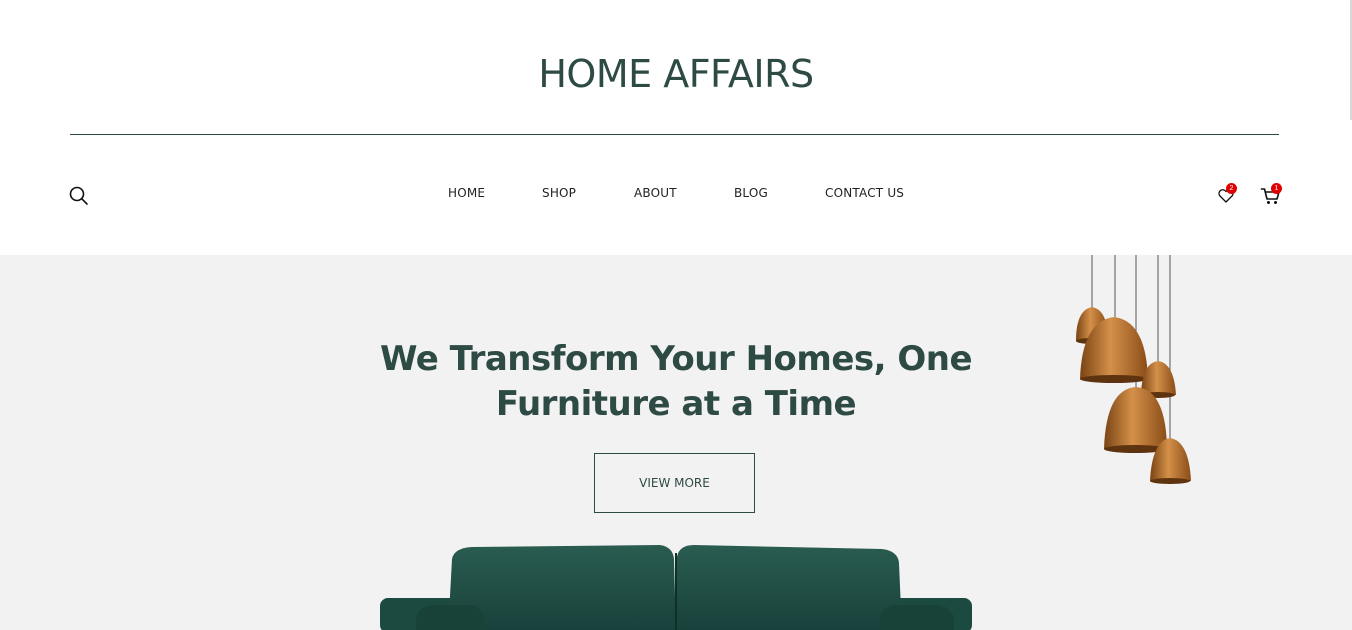  Describe the element at coordinates (680, 586) in the screenshot. I see `green-sofa-image` at that location.